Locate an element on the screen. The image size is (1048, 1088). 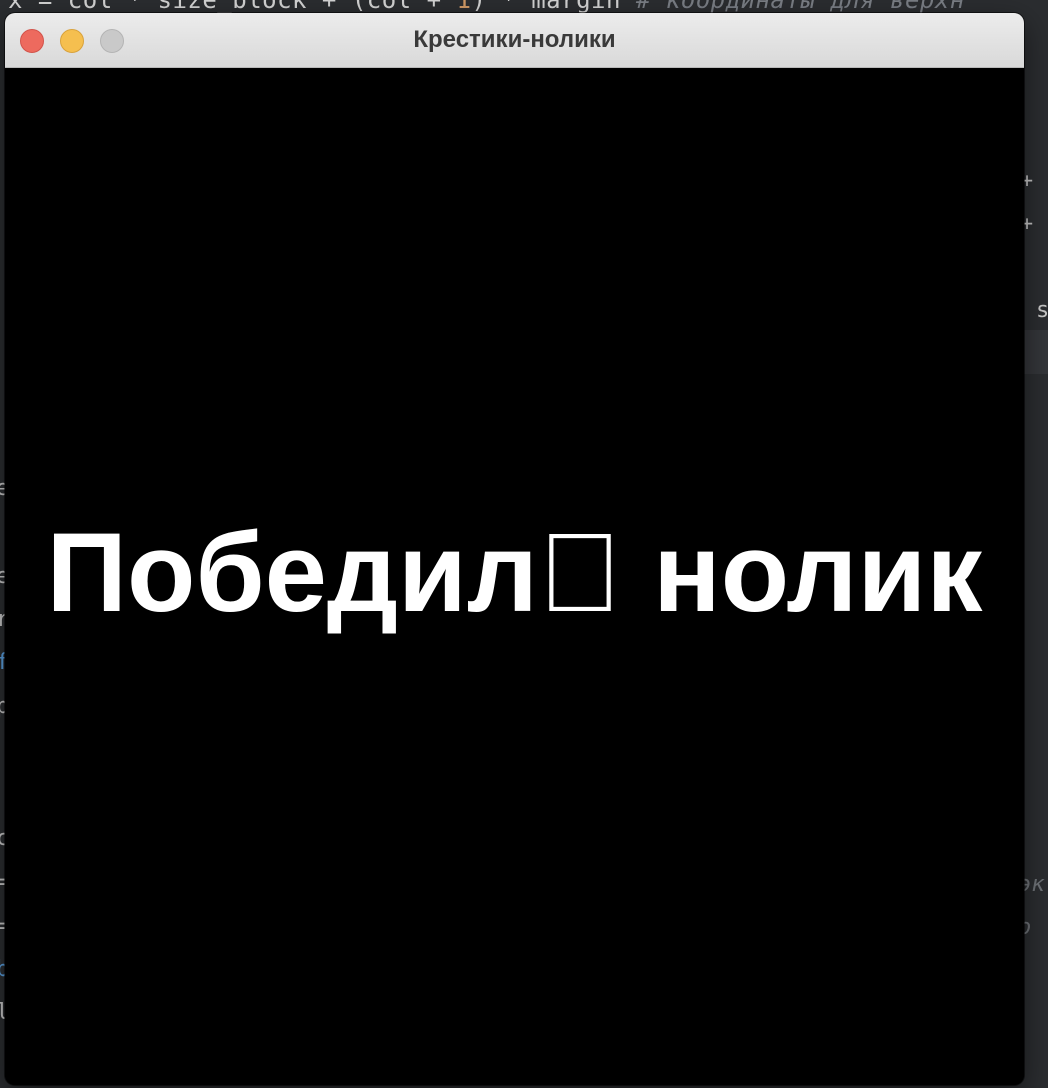
code-number: 1 is located at coordinates (464, 7).